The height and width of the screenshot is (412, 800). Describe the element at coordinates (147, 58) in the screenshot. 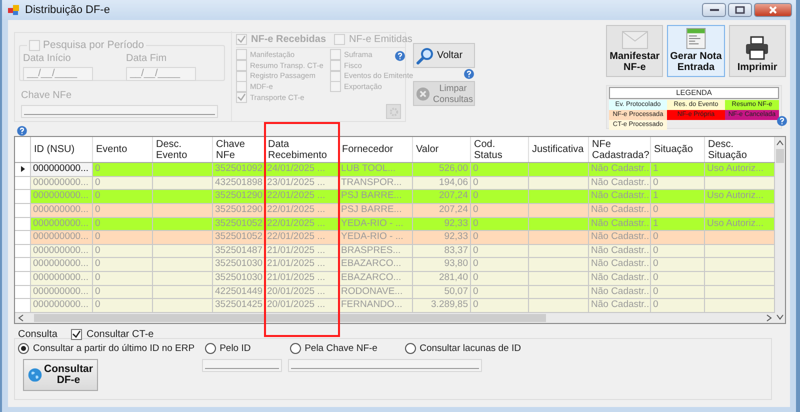

I see `end-date-label: Data Fim` at that location.